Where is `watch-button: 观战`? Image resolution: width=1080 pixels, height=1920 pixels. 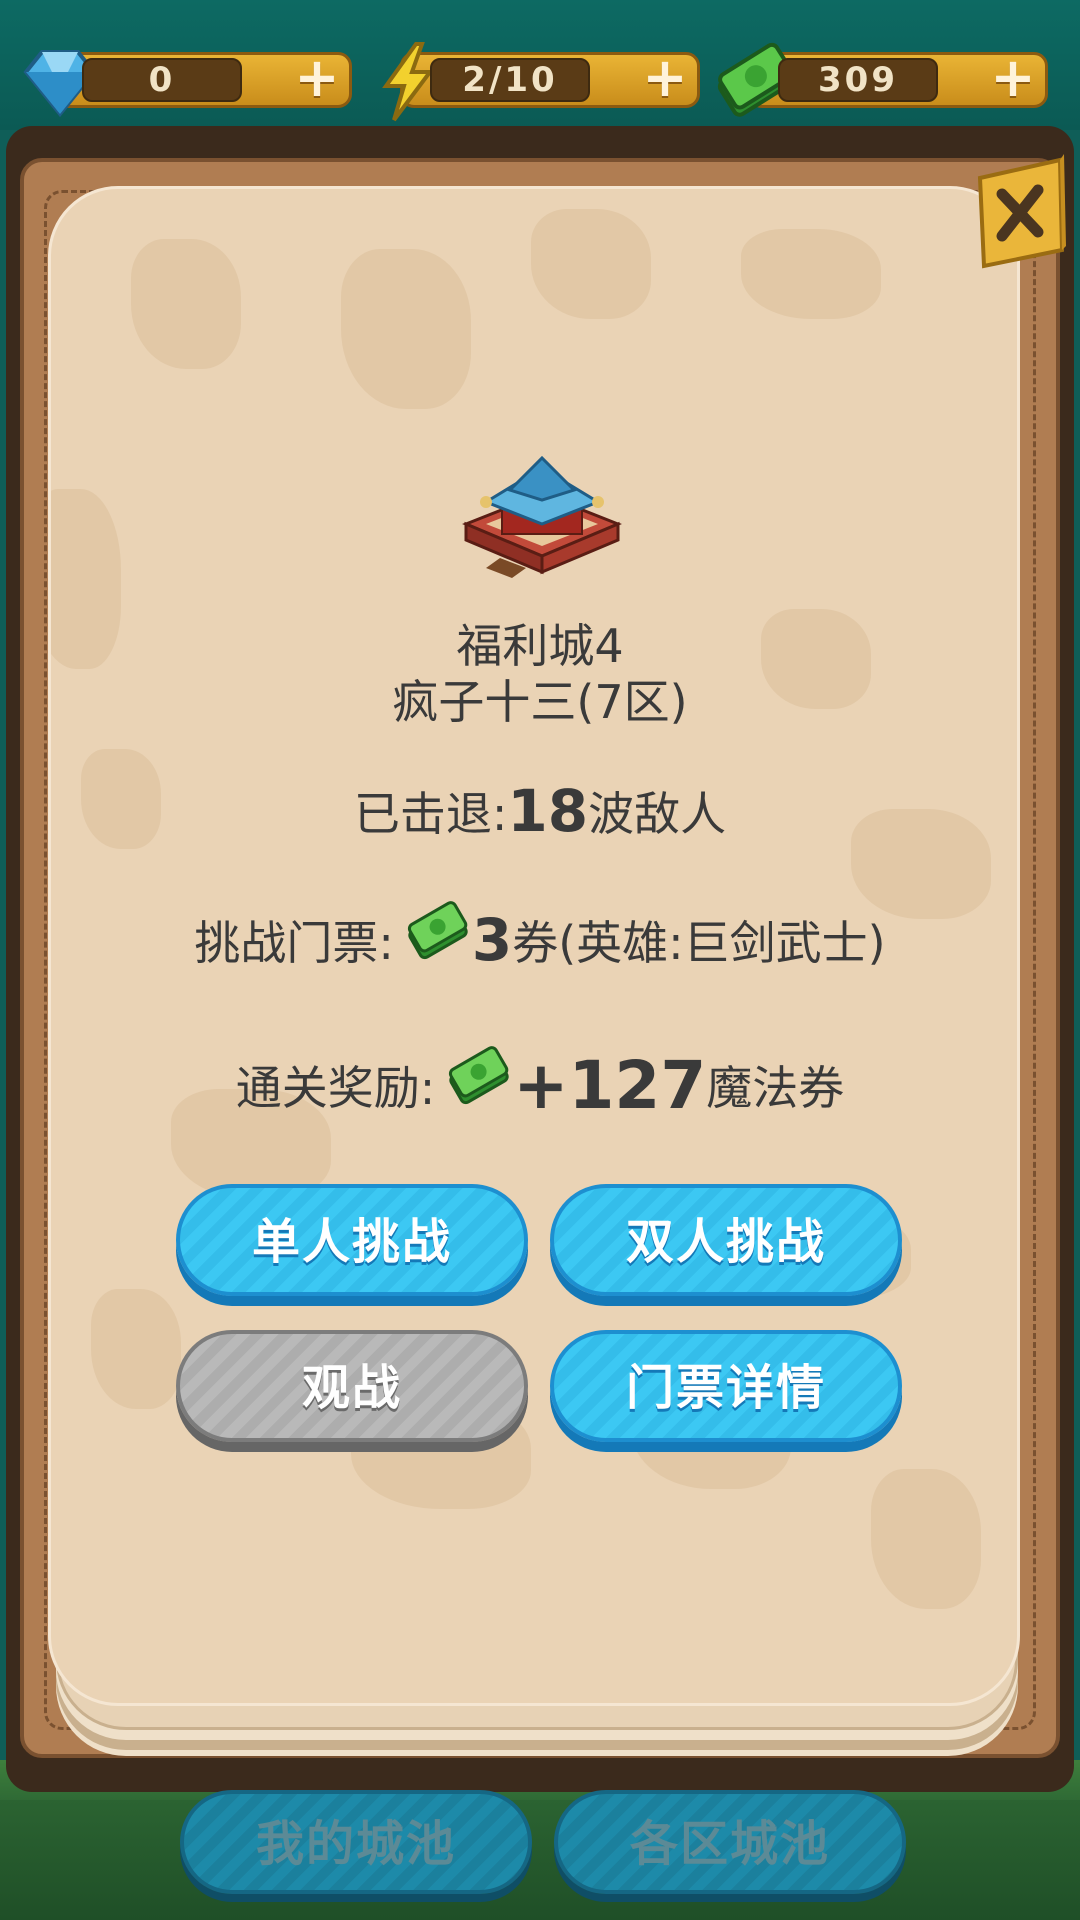
watch-button: 观战 is located at coordinates (352, 1386).